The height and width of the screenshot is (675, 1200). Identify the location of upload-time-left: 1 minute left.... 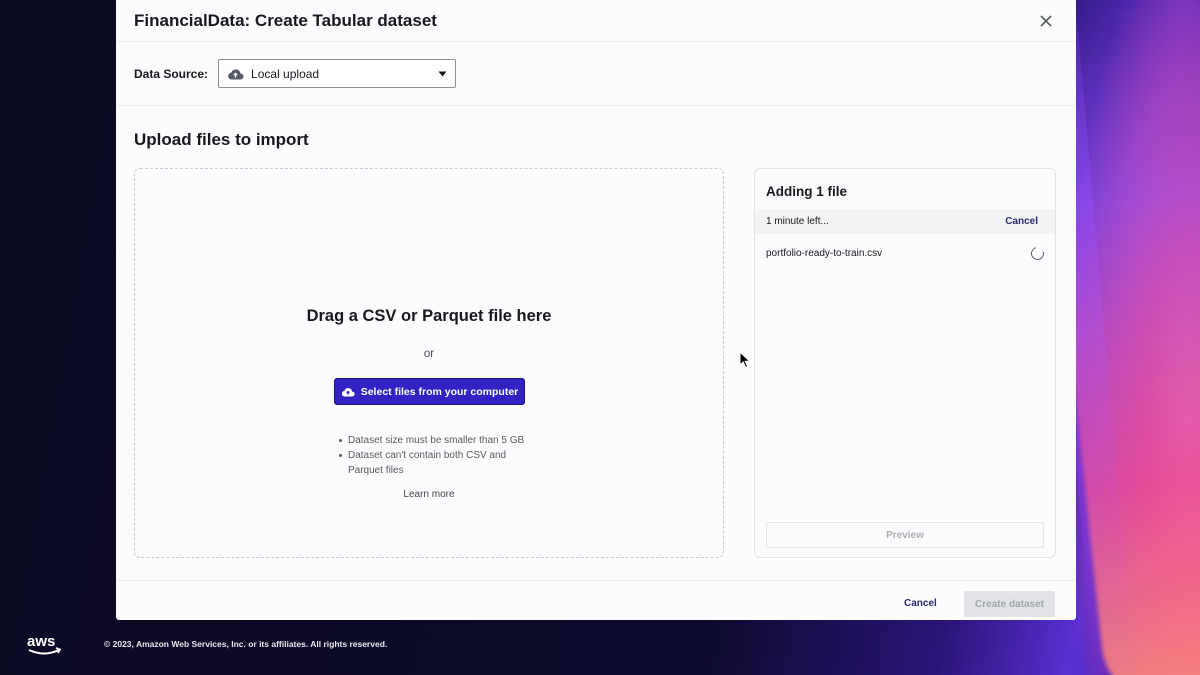
(797, 221).